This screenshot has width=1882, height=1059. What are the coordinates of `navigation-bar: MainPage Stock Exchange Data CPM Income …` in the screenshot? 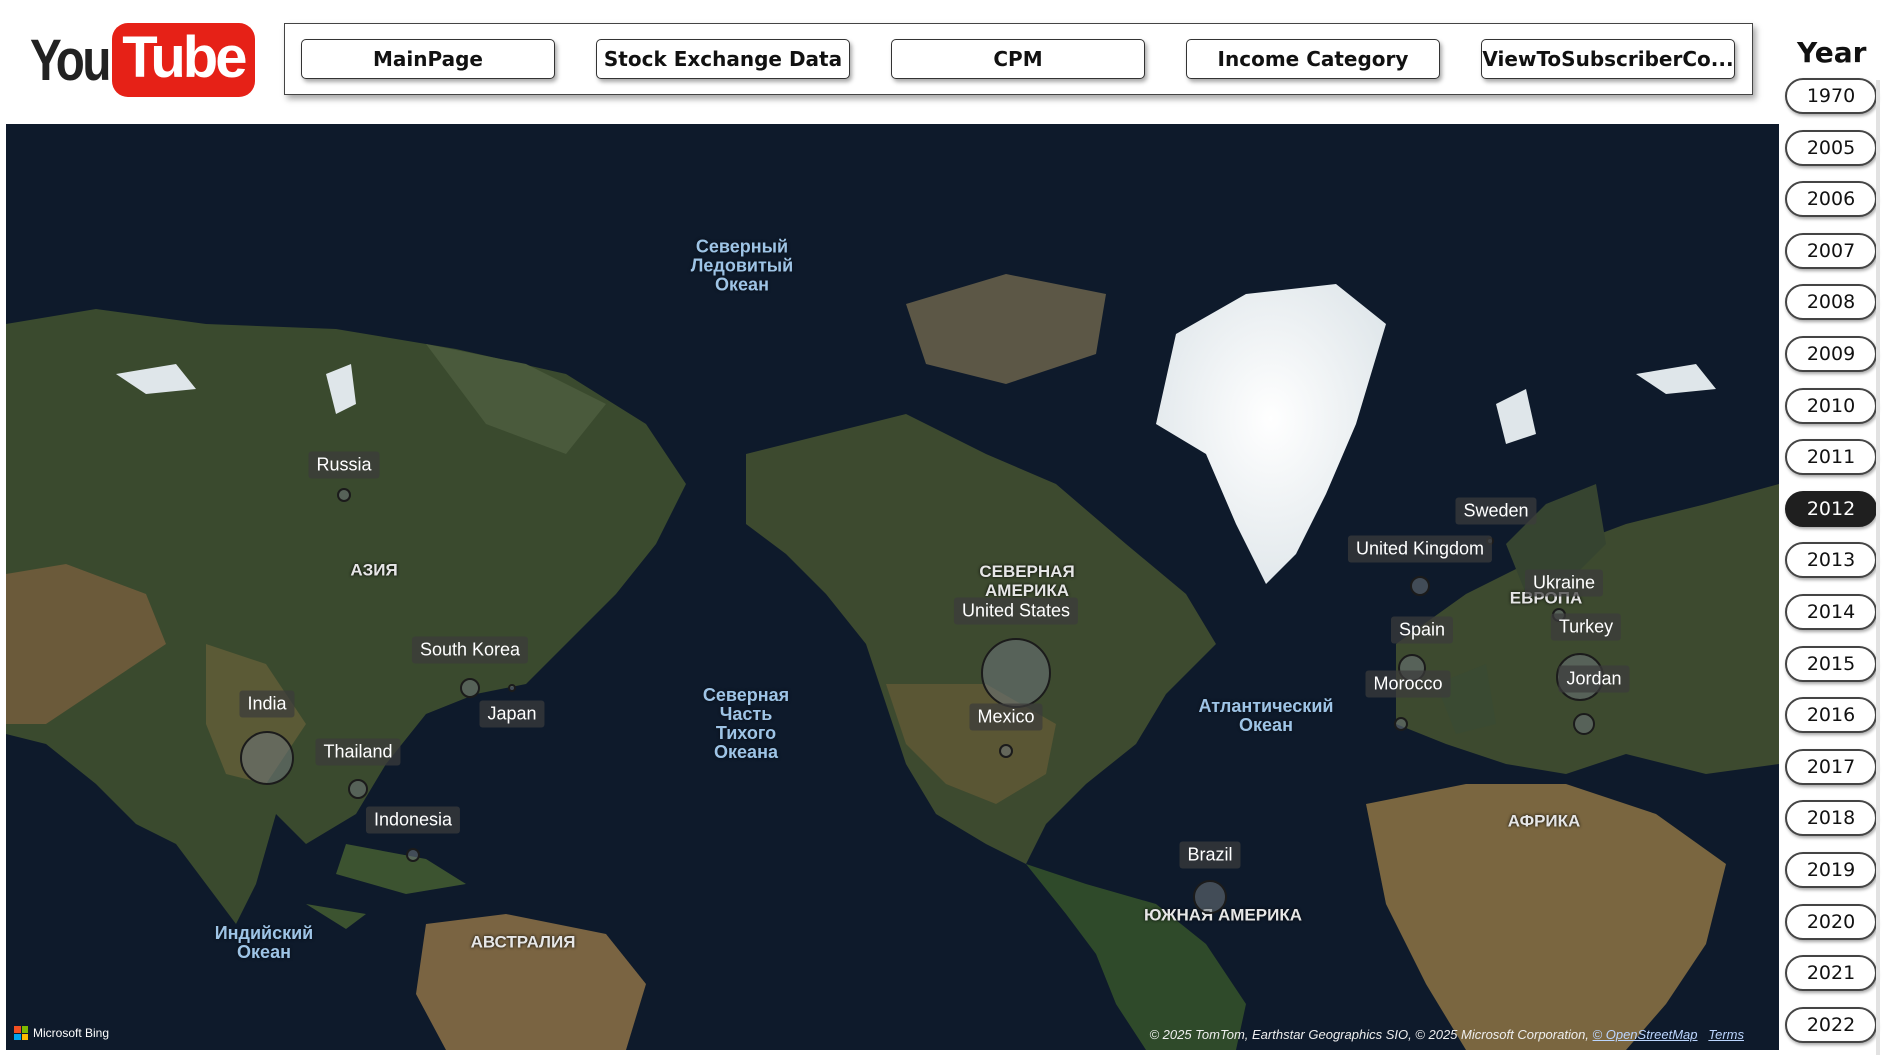 It's located at (1018, 59).